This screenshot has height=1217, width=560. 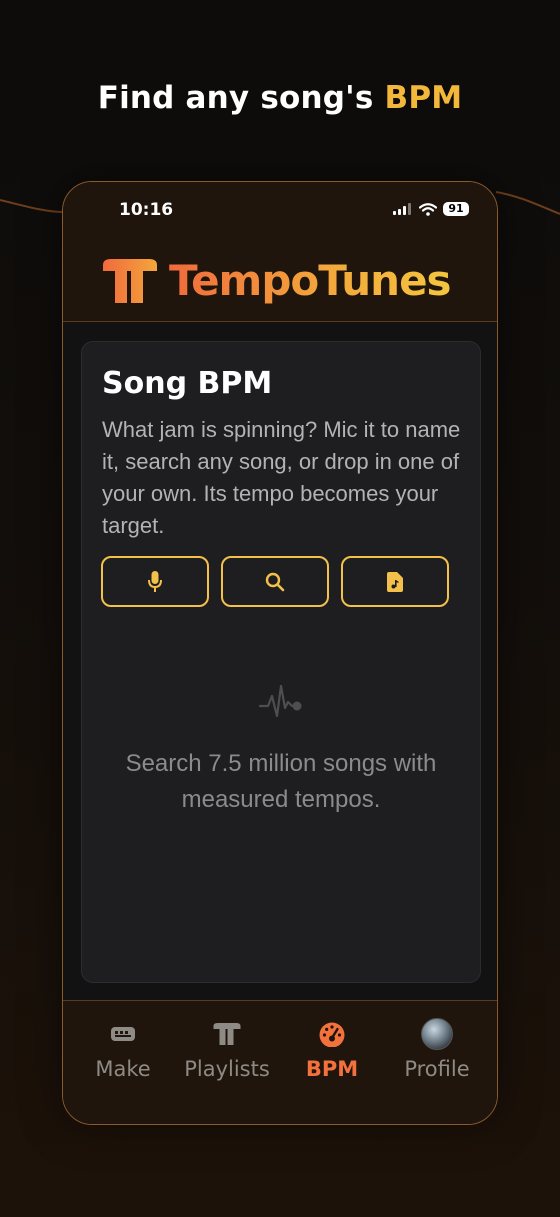 What do you see at coordinates (280, 252) in the screenshot?
I see `app-header: 10:16 91 TempoTunes` at bounding box center [280, 252].